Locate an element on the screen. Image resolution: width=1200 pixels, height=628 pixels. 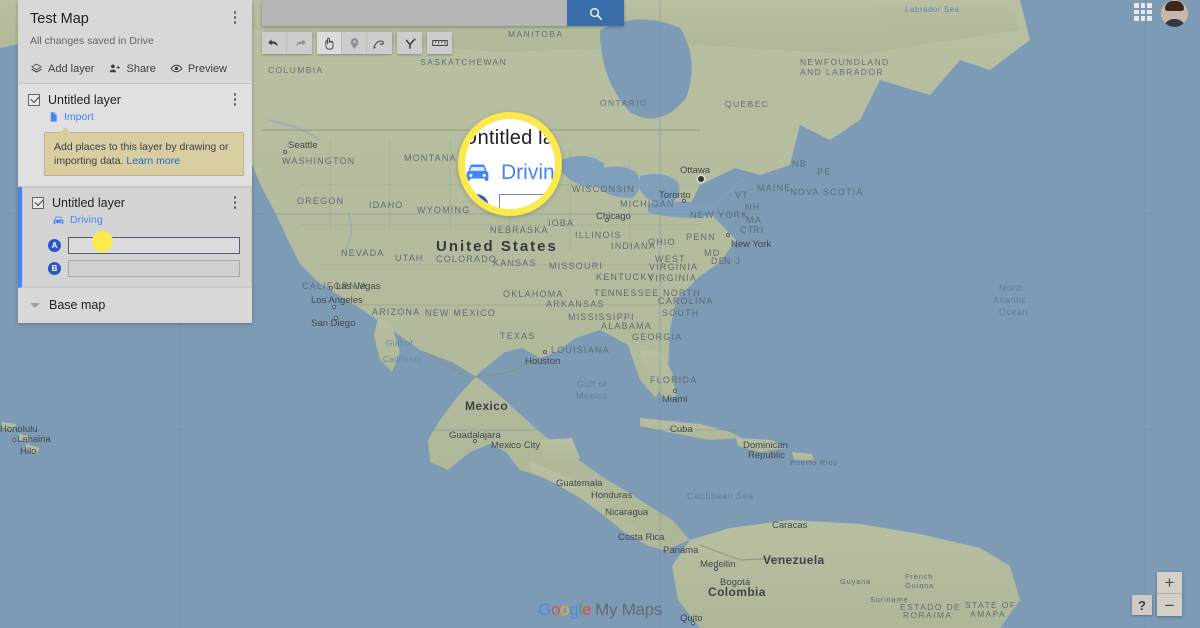
help-button: ? is located at coordinates (1142, 605).